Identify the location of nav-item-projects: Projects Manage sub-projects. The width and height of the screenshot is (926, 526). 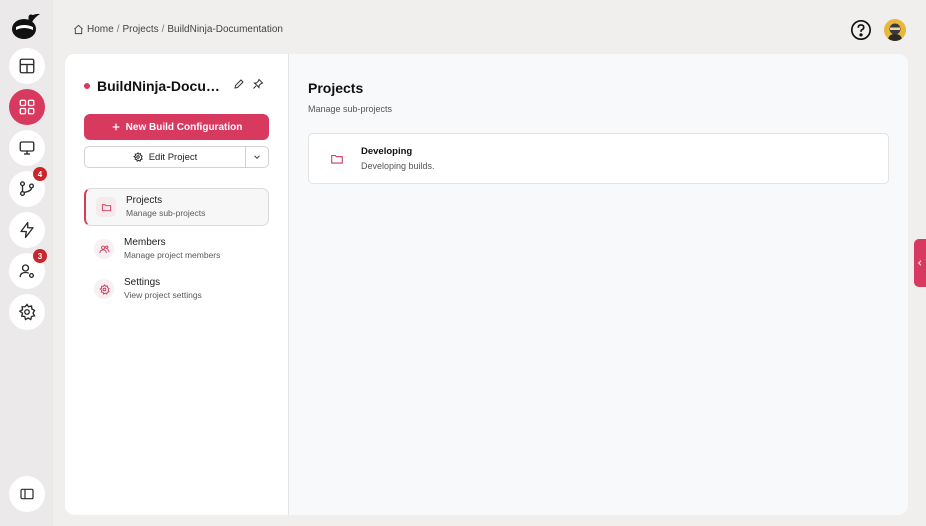
(176, 207).